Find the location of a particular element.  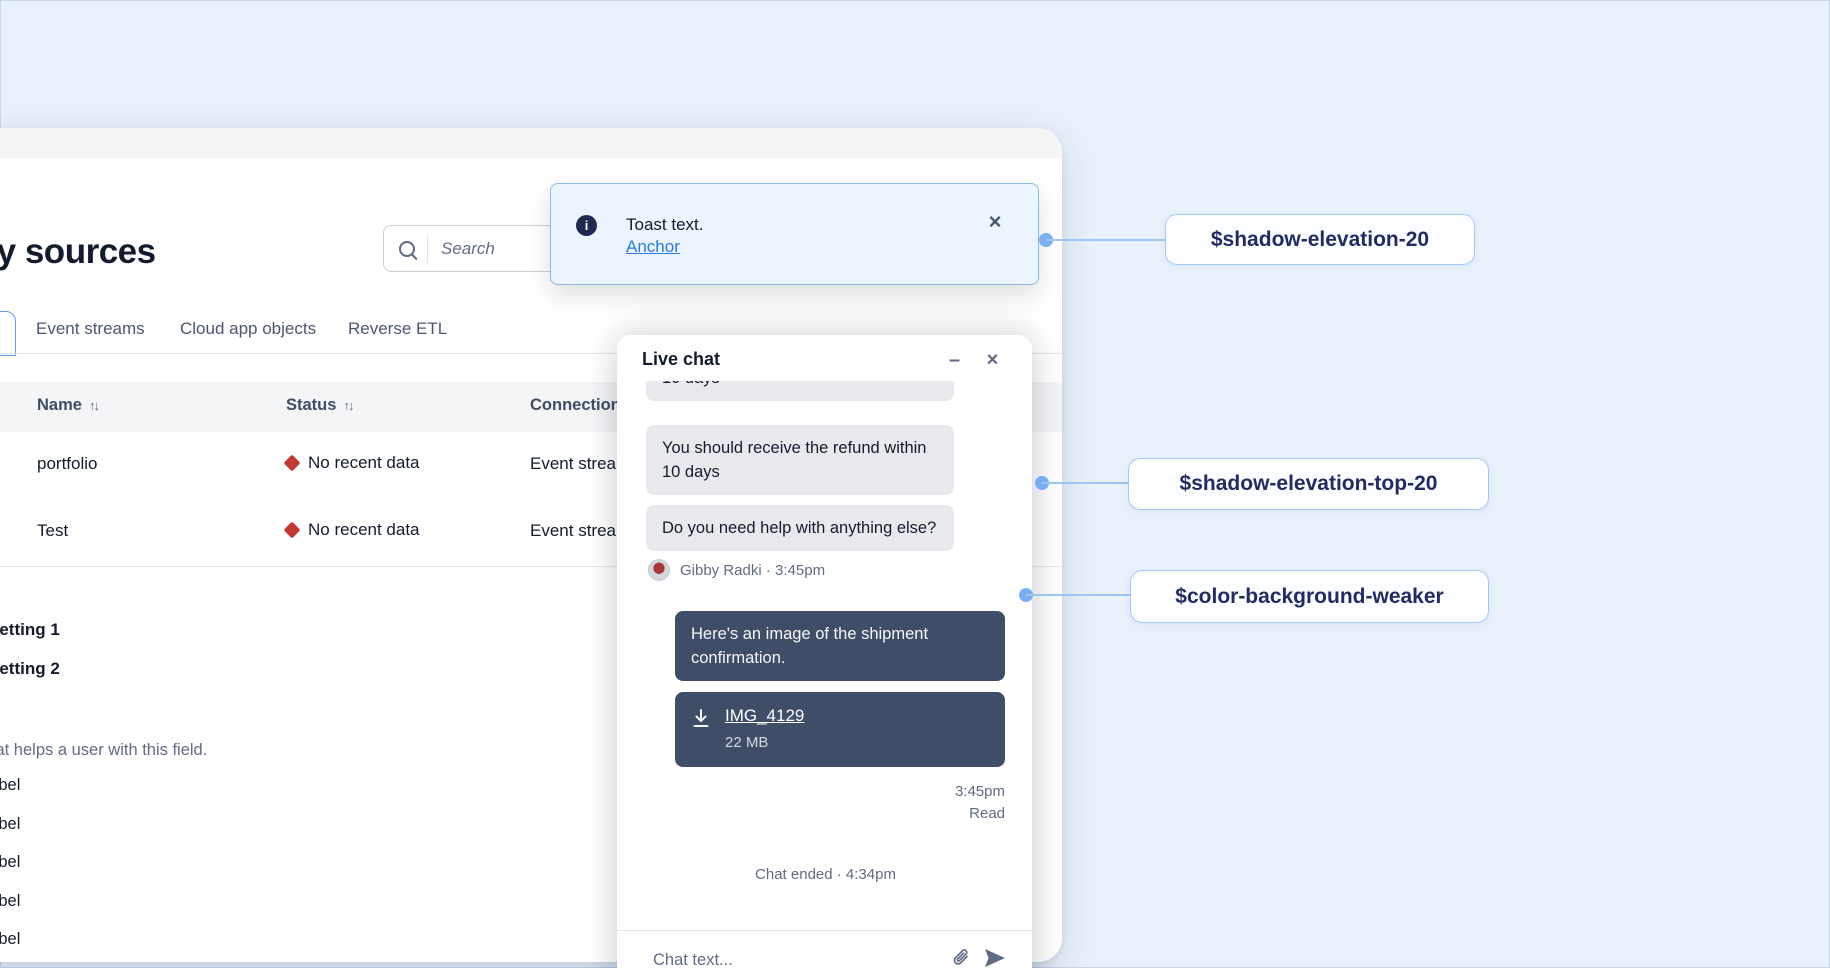

search-placeholder: Search is located at coordinates (468, 248).